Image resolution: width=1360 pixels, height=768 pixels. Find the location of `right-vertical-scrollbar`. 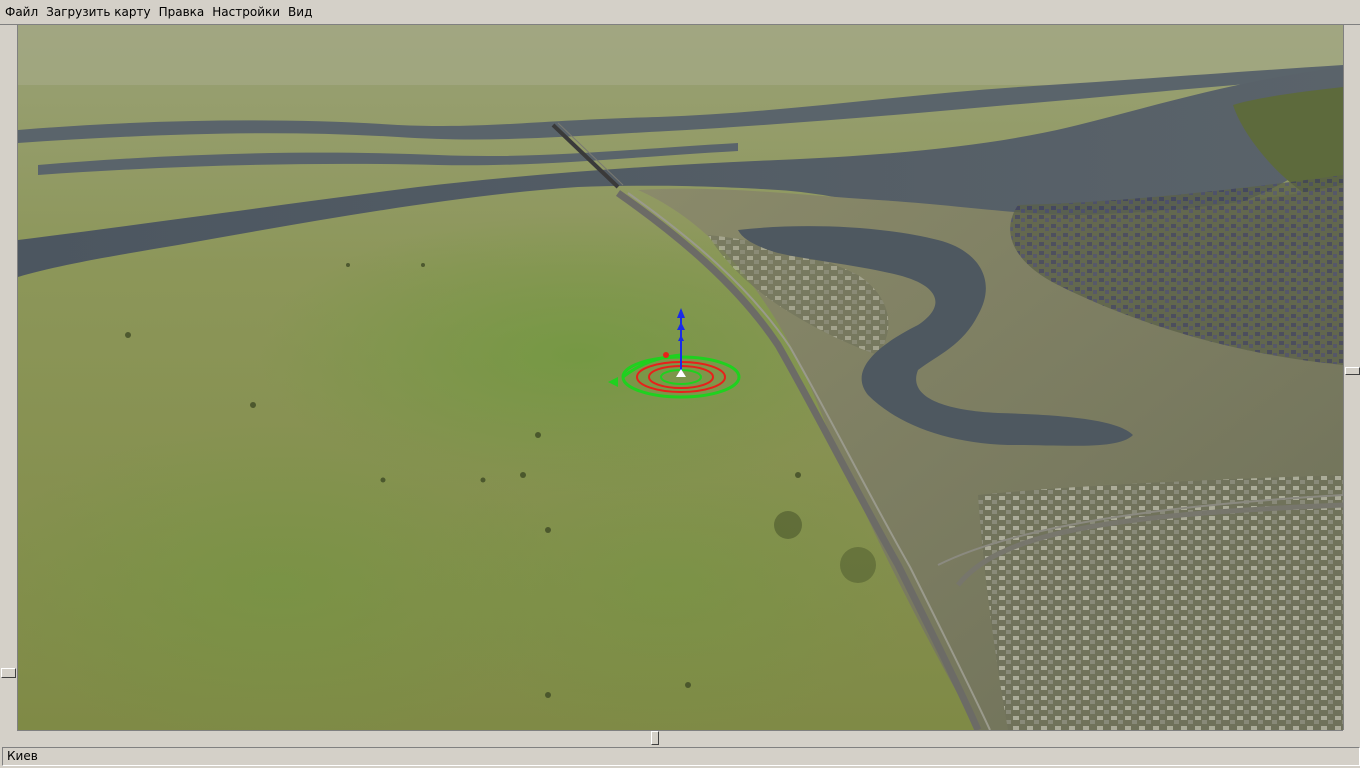

right-vertical-scrollbar is located at coordinates (1351, 377).